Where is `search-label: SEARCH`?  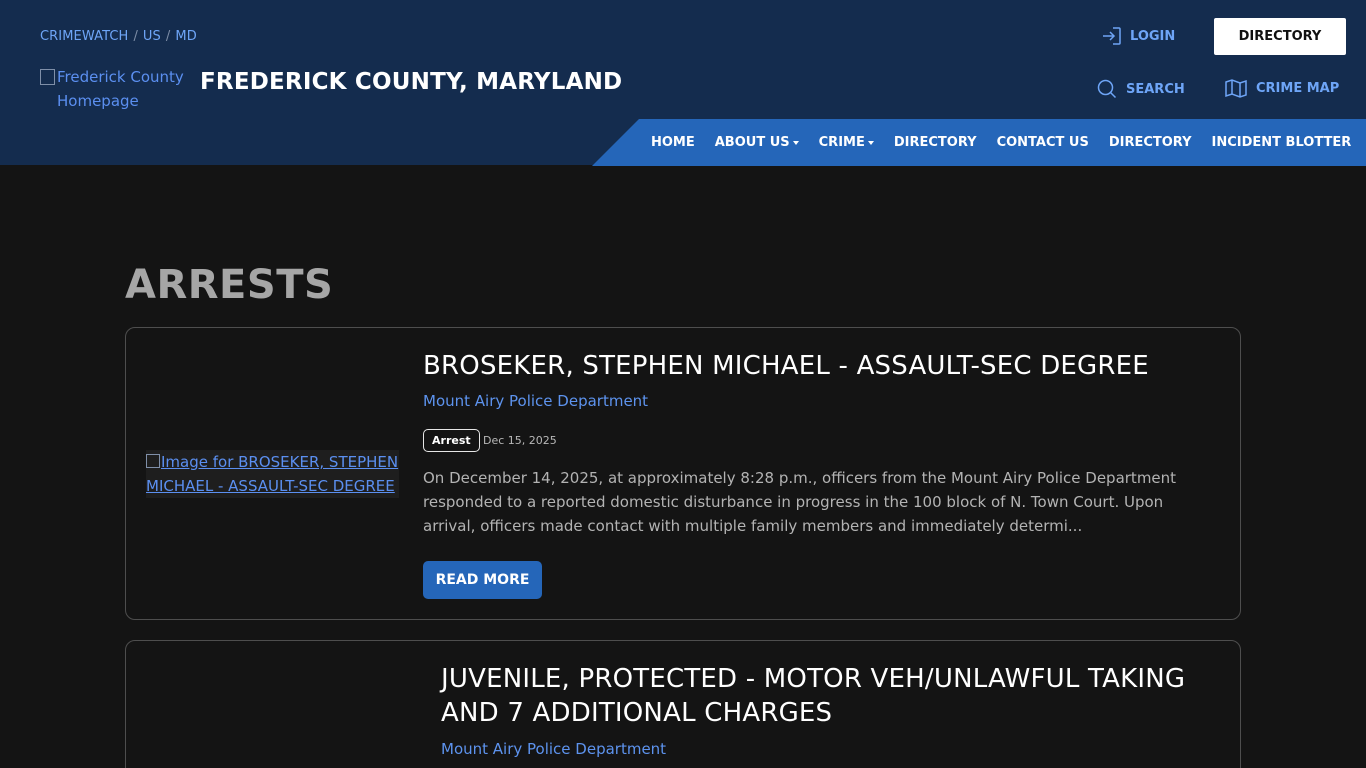
search-label: SEARCH is located at coordinates (1155, 89).